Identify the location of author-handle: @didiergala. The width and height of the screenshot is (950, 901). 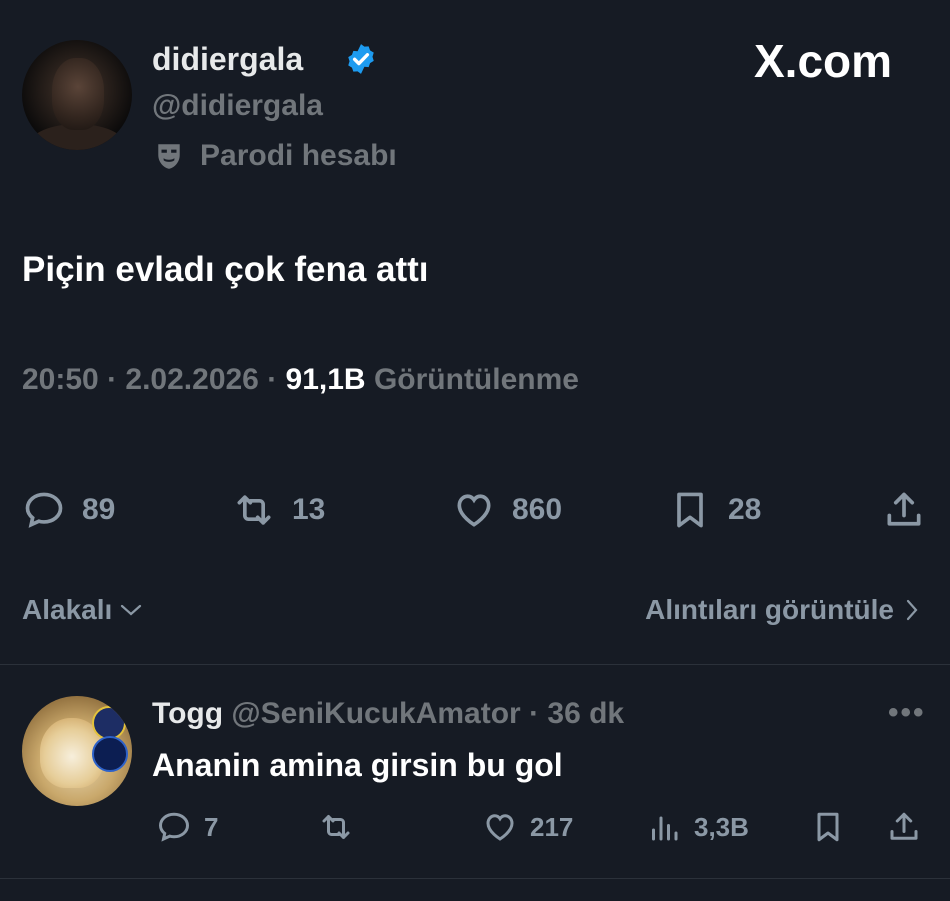
(237, 106).